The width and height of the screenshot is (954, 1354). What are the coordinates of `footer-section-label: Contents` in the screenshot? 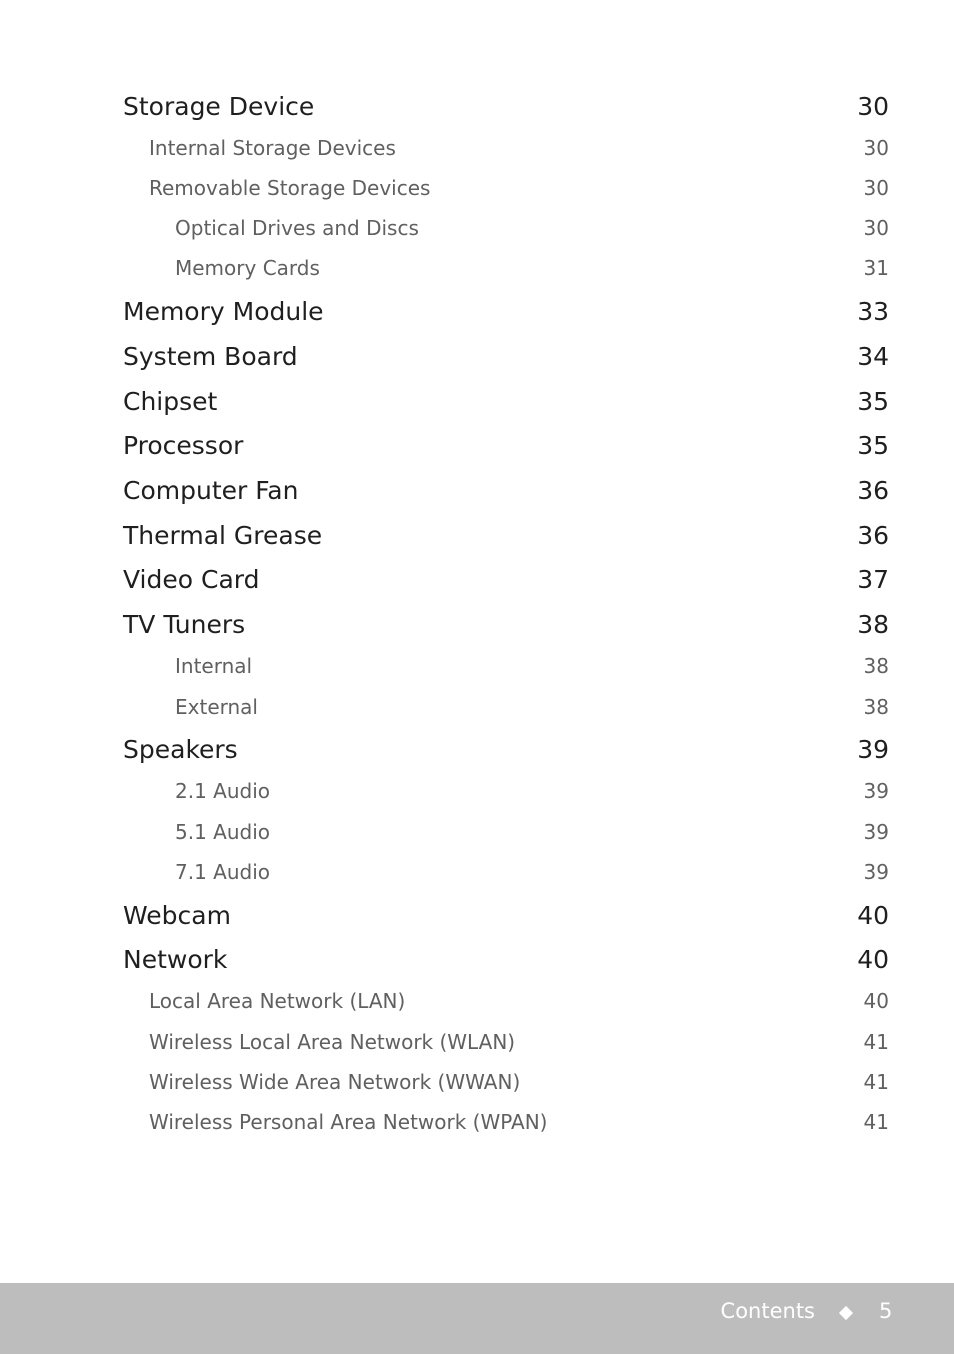 It's located at (767, 1311).